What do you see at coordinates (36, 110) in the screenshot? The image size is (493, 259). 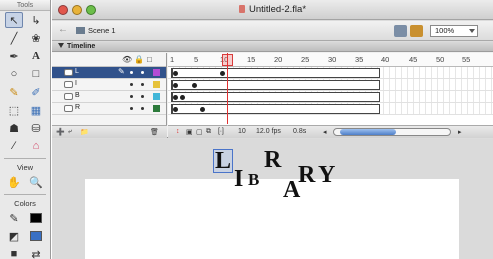 I see `fill-transform-tool-icon: ▦` at bounding box center [36, 110].